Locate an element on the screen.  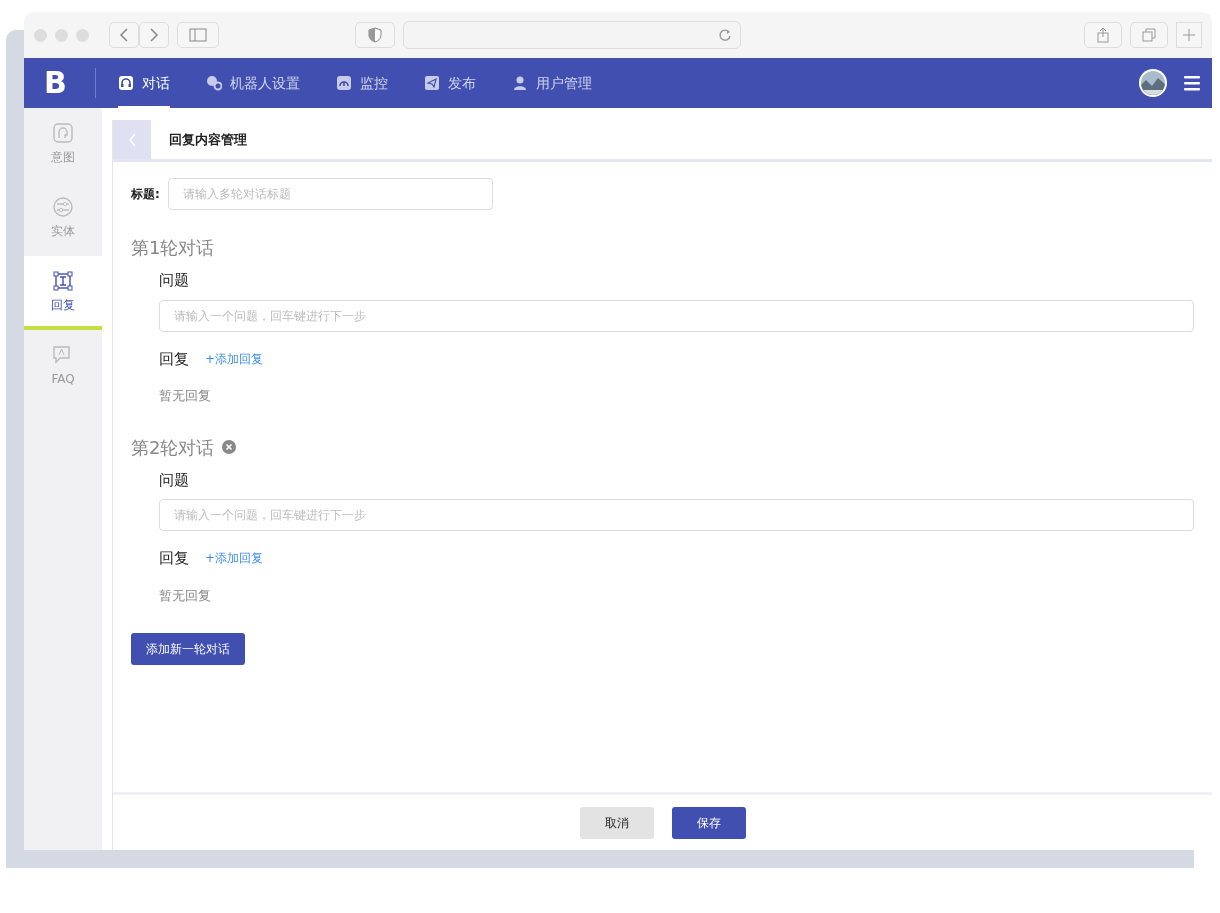
plus-icon is located at coordinates (1189, 35).